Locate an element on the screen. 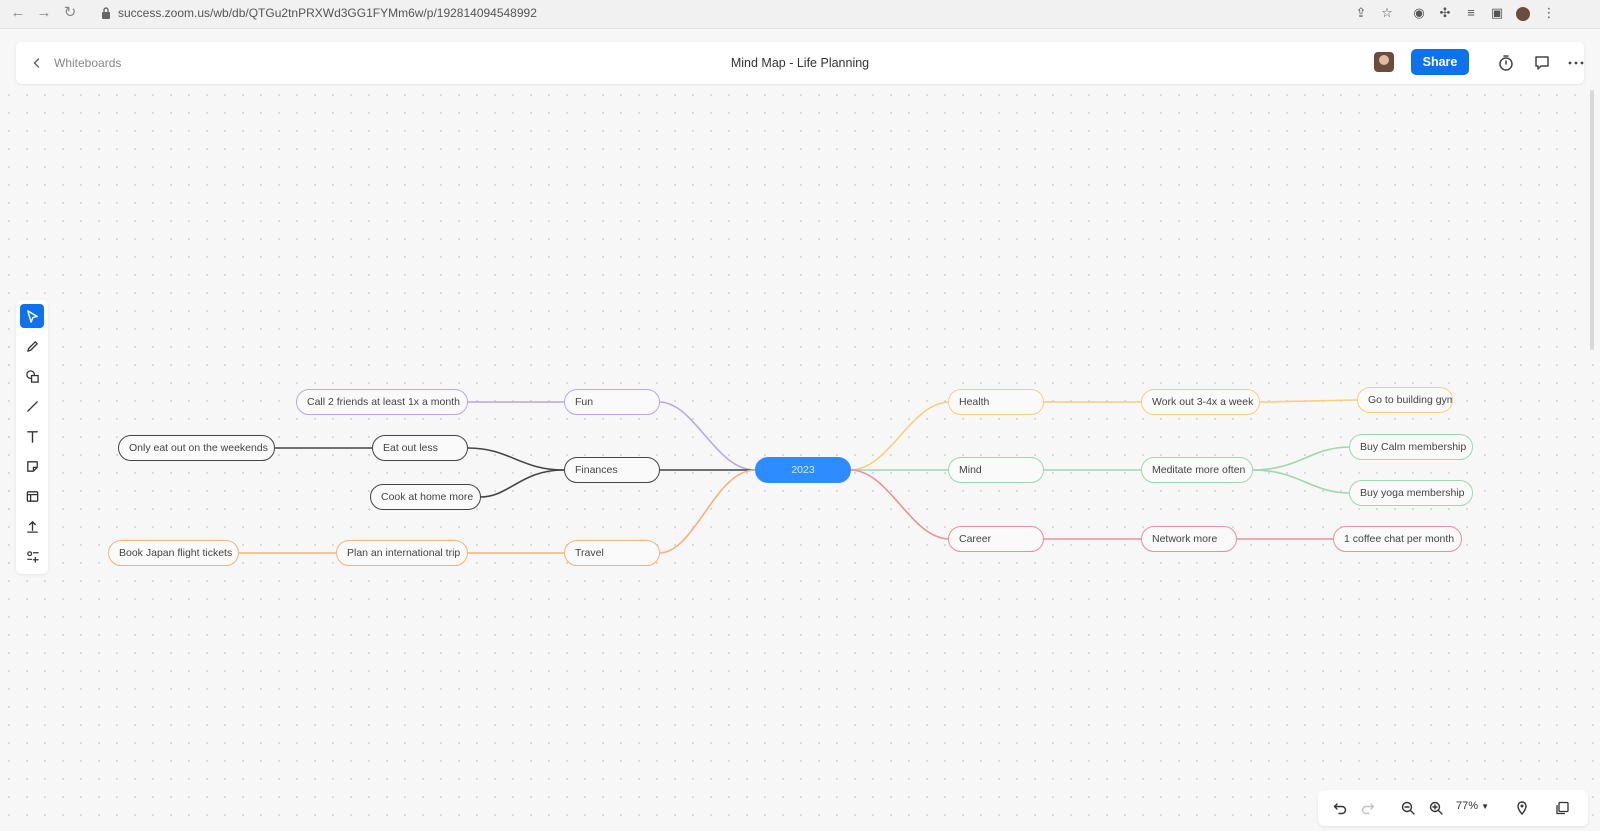  sticky-note-tool is located at coordinates (32, 466).